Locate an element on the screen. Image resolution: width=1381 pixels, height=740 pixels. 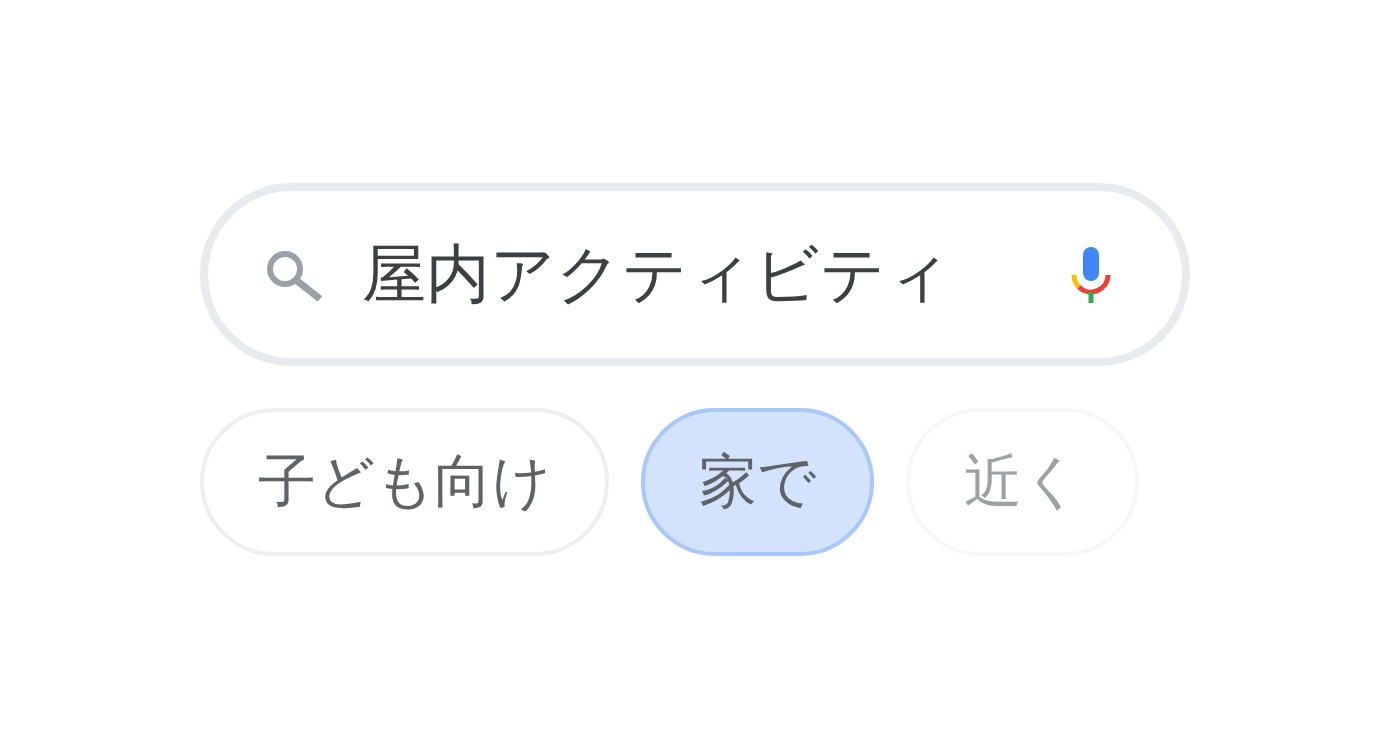
search-query: 屋内アクティビティ is located at coordinates (657, 274).